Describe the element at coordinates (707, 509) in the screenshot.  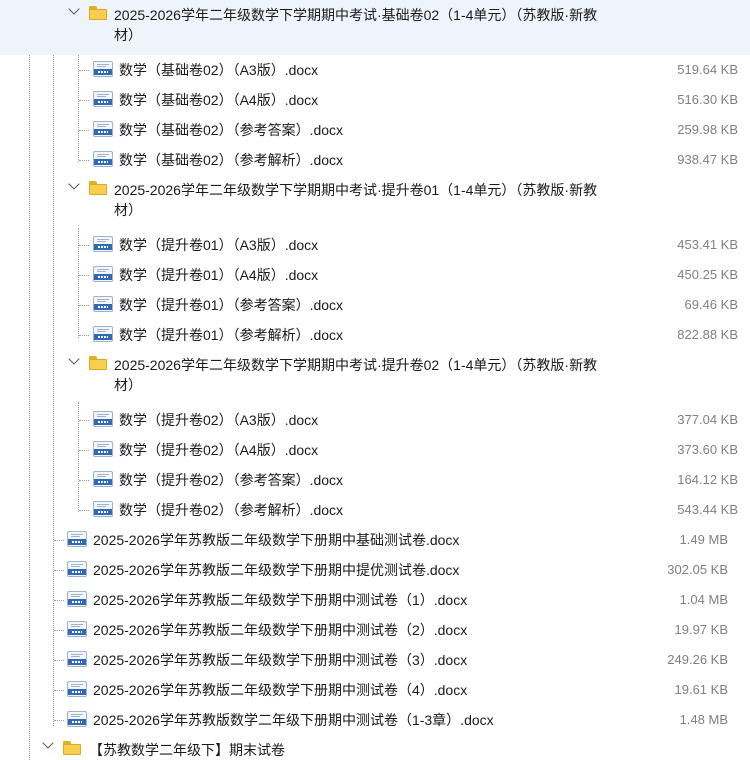
I see `file-size: 543.44 KB` at that location.